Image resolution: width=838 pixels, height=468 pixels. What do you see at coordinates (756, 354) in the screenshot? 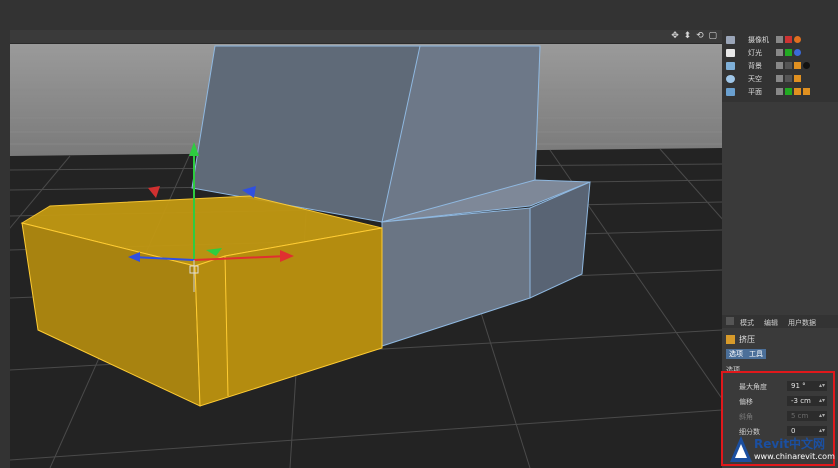
I see `tools-button: 工具` at bounding box center [756, 354].